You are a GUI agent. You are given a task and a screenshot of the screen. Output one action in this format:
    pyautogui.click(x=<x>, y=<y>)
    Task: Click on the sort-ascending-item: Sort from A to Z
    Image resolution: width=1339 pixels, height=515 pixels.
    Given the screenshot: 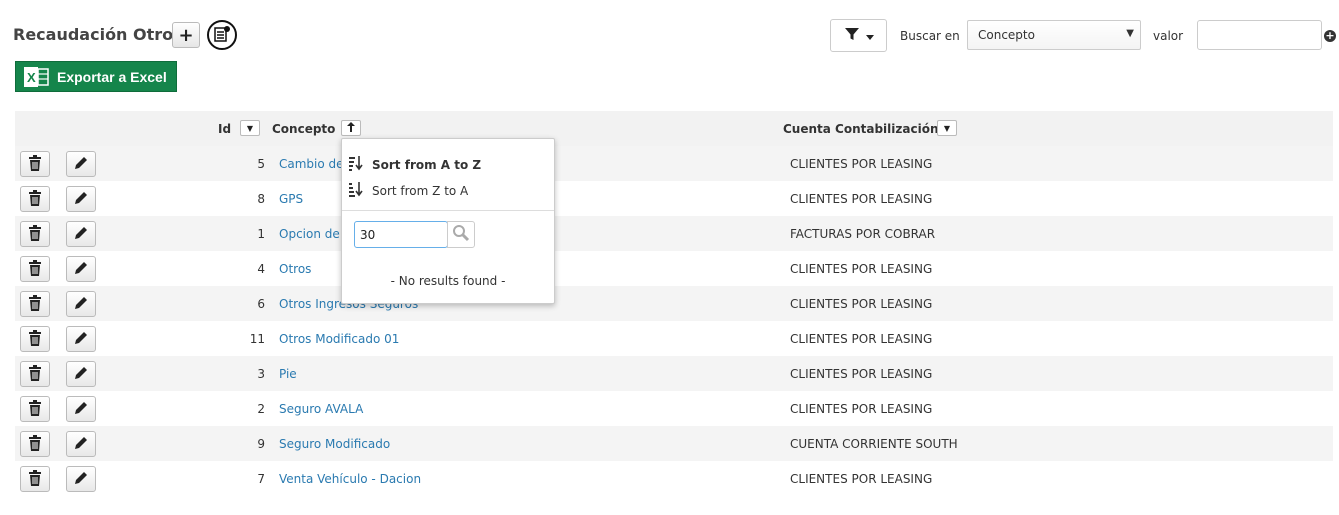 What is the action you would take?
    pyautogui.click(x=414, y=164)
    